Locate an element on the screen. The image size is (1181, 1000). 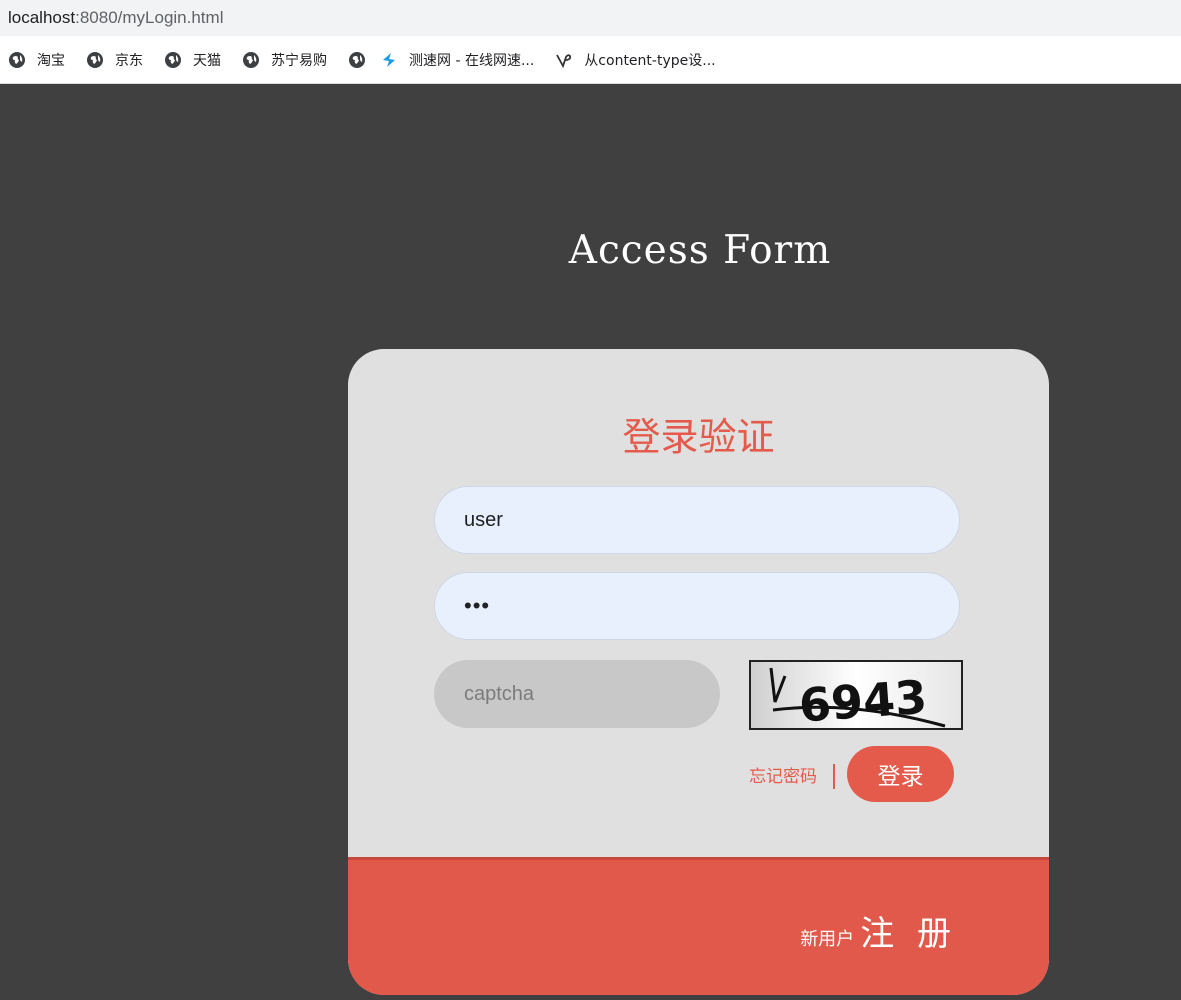
new-user-label: 新用户 is located at coordinates (827, 939).